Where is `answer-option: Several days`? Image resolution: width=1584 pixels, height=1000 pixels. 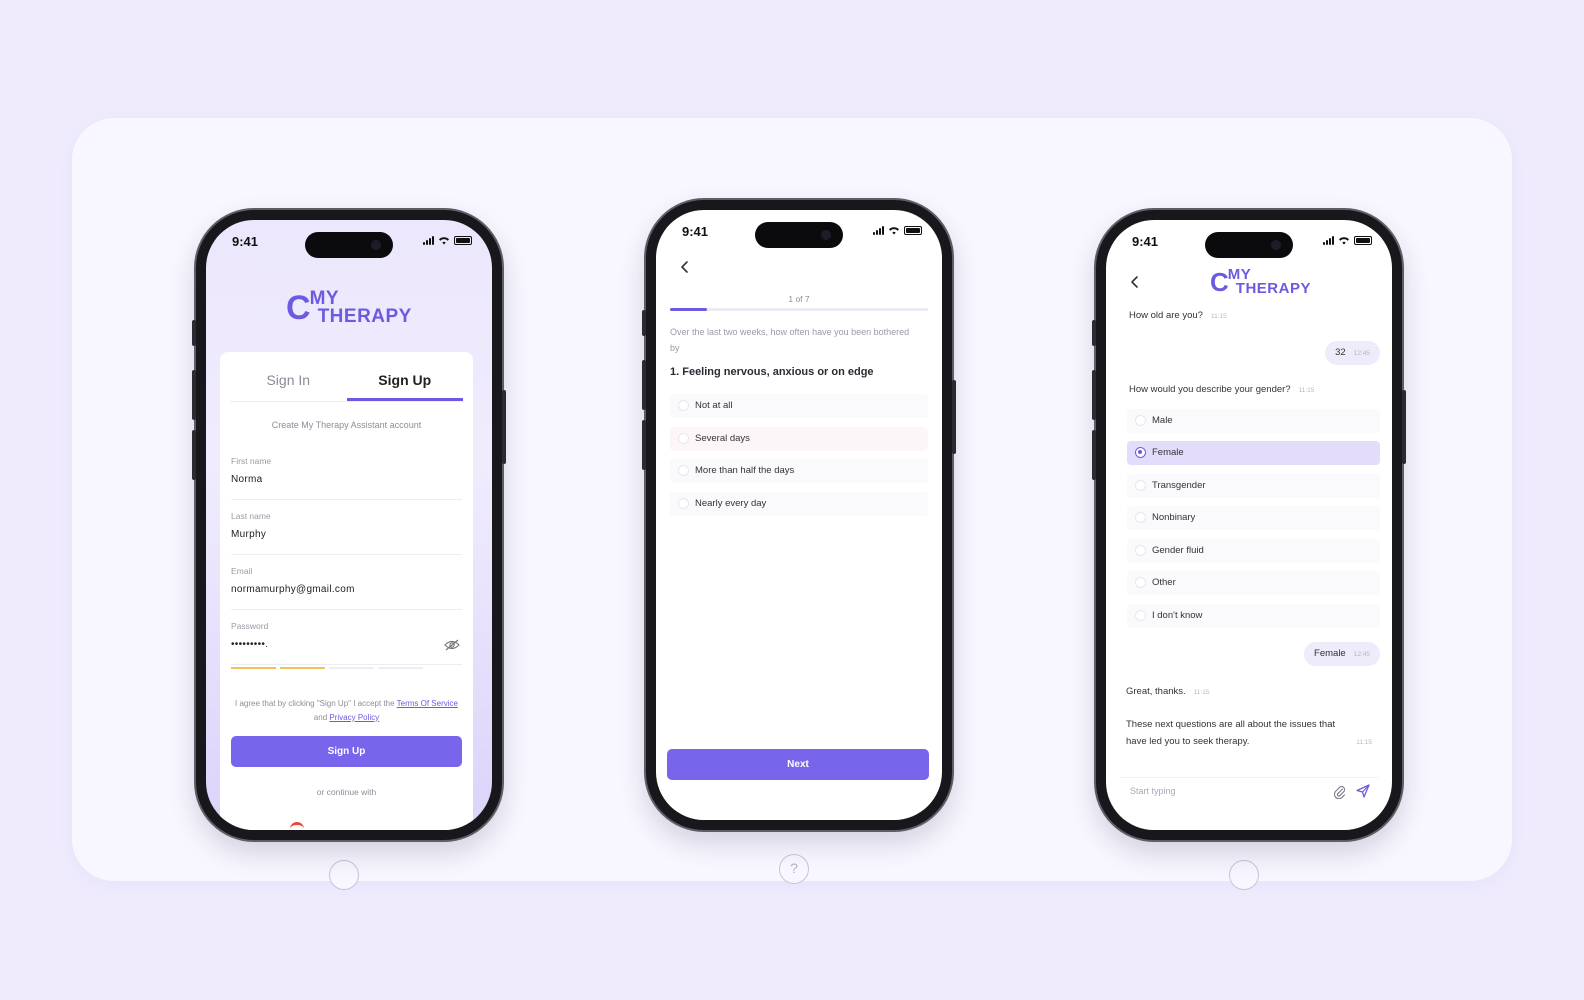 answer-option: Several days is located at coordinates (799, 439).